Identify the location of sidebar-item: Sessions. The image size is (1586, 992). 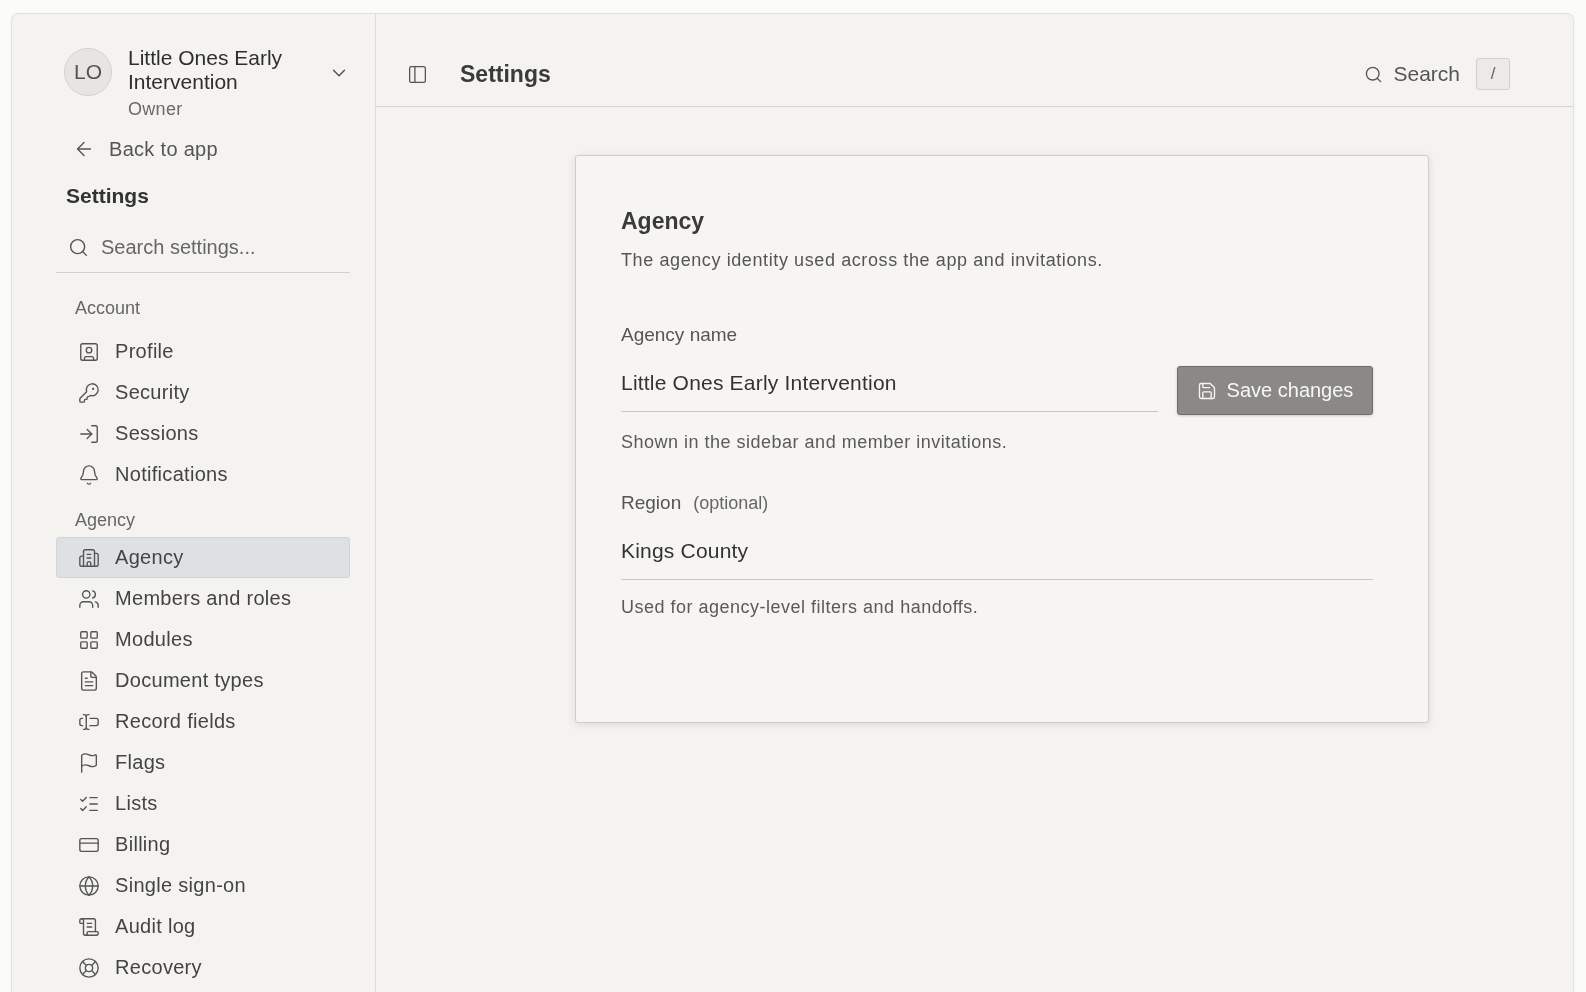
(203, 433).